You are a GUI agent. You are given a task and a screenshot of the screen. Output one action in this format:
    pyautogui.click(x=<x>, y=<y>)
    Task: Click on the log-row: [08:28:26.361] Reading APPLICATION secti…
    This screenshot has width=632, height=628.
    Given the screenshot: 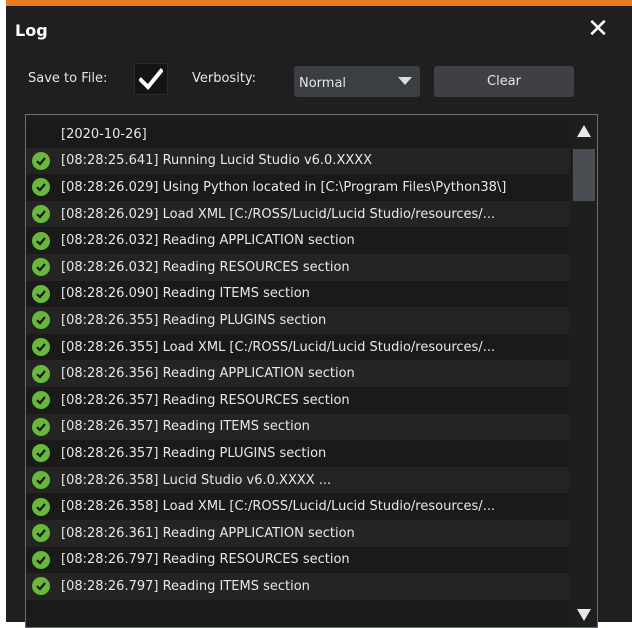 What is the action you would take?
    pyautogui.click(x=297, y=533)
    